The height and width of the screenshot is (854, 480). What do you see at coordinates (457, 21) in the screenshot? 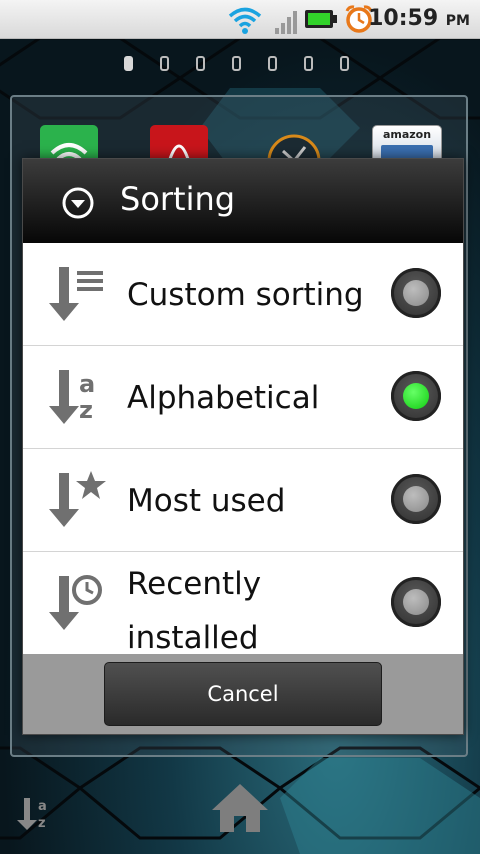
I see `clock-ampm: PM` at bounding box center [457, 21].